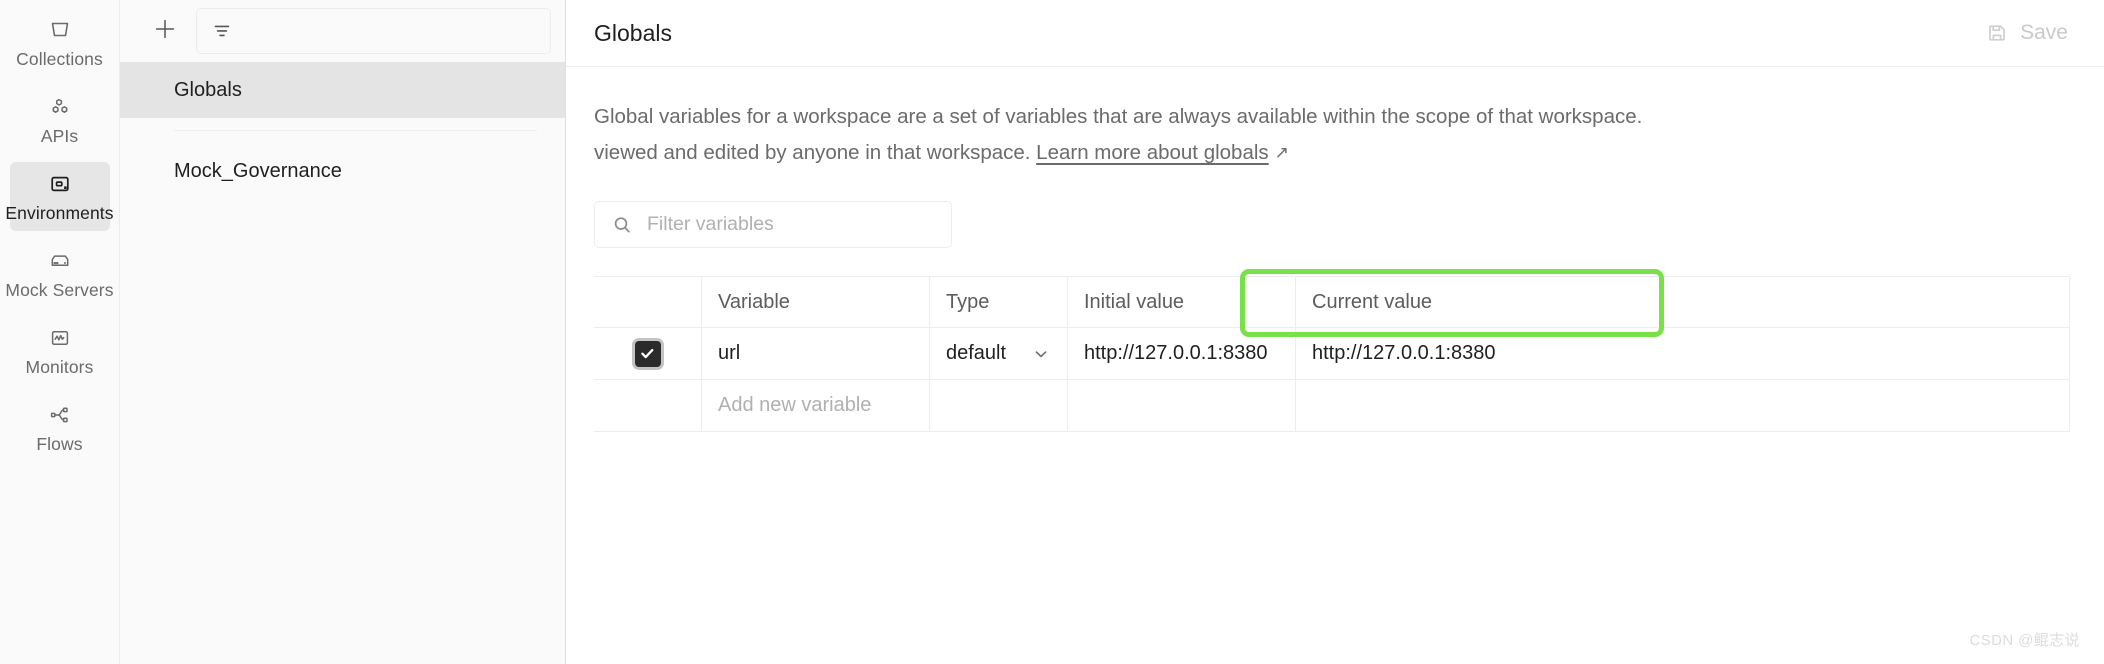  I want to click on add-row-current-value-cell, so click(1683, 405).